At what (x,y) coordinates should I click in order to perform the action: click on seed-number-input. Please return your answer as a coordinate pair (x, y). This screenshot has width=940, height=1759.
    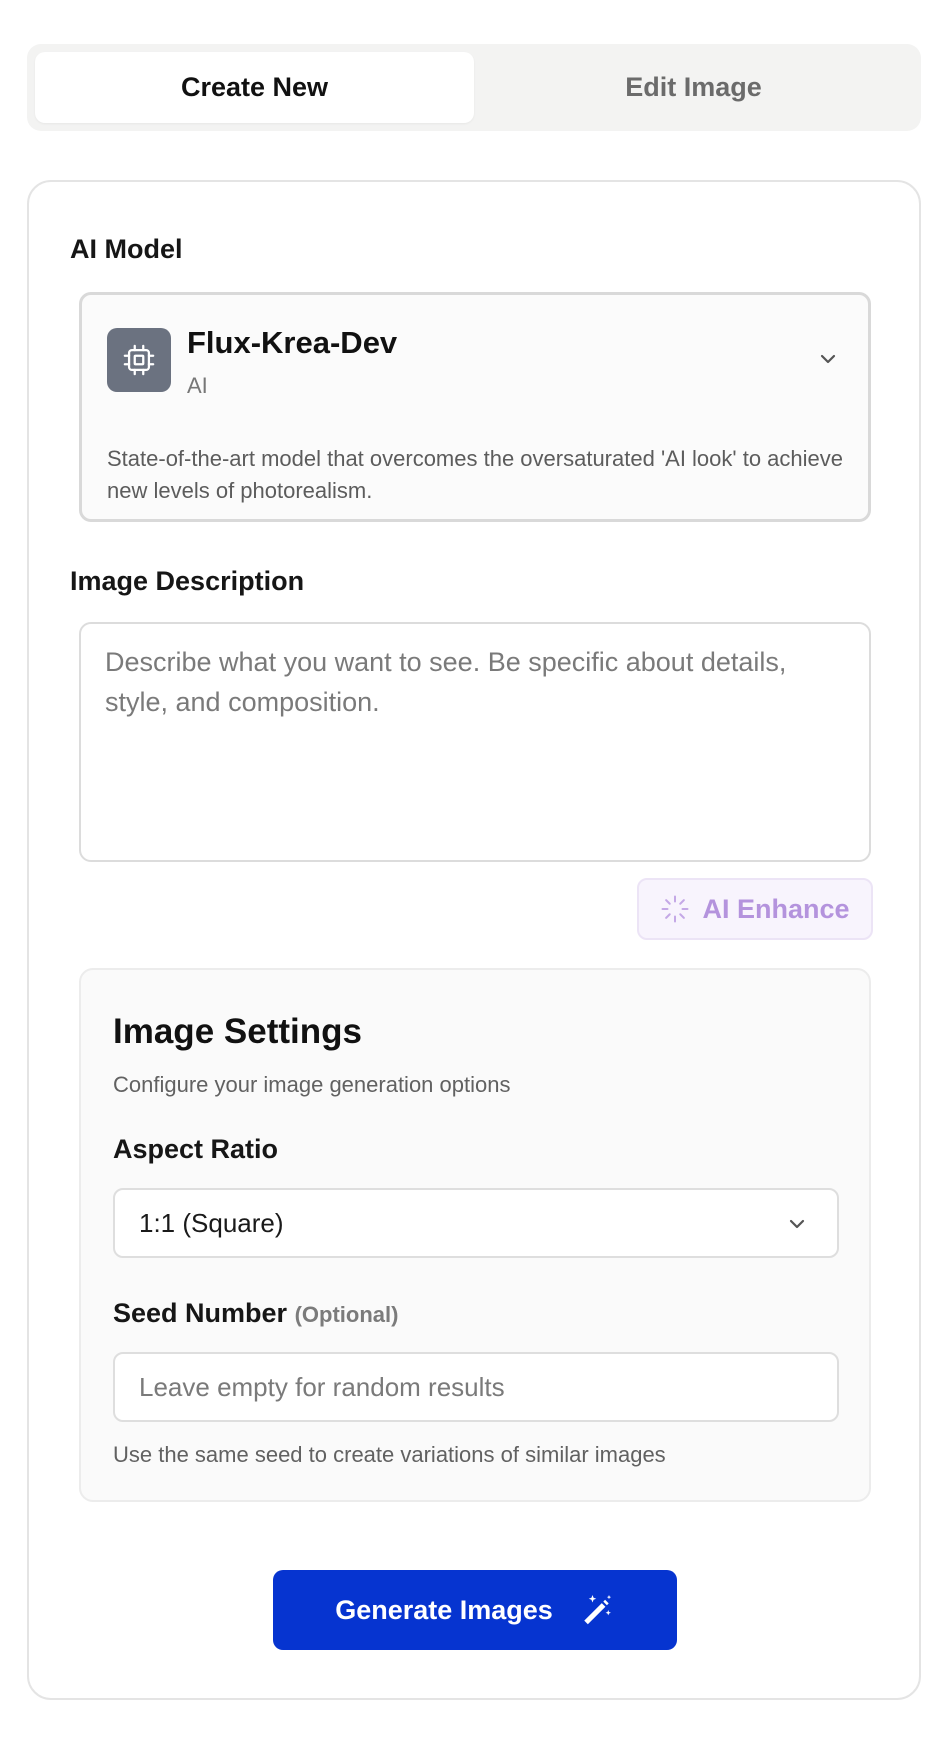
    Looking at the image, I should click on (476, 1387).